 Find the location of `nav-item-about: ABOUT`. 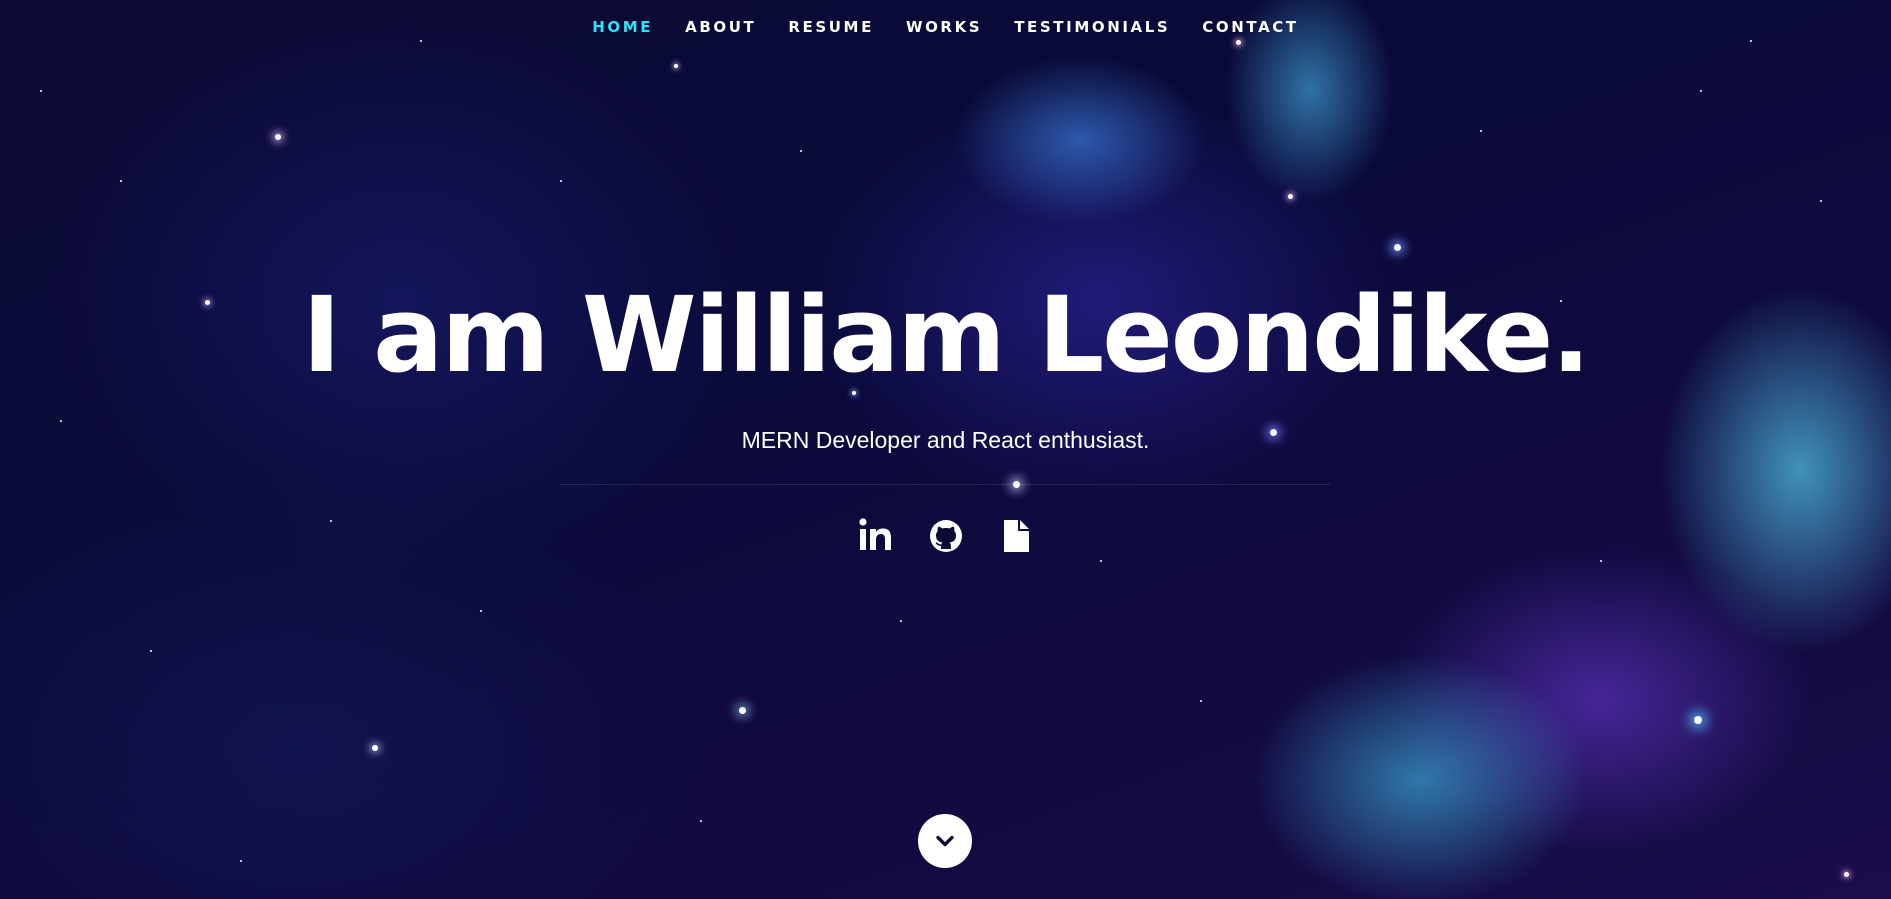

nav-item-about: ABOUT is located at coordinates (720, 27).